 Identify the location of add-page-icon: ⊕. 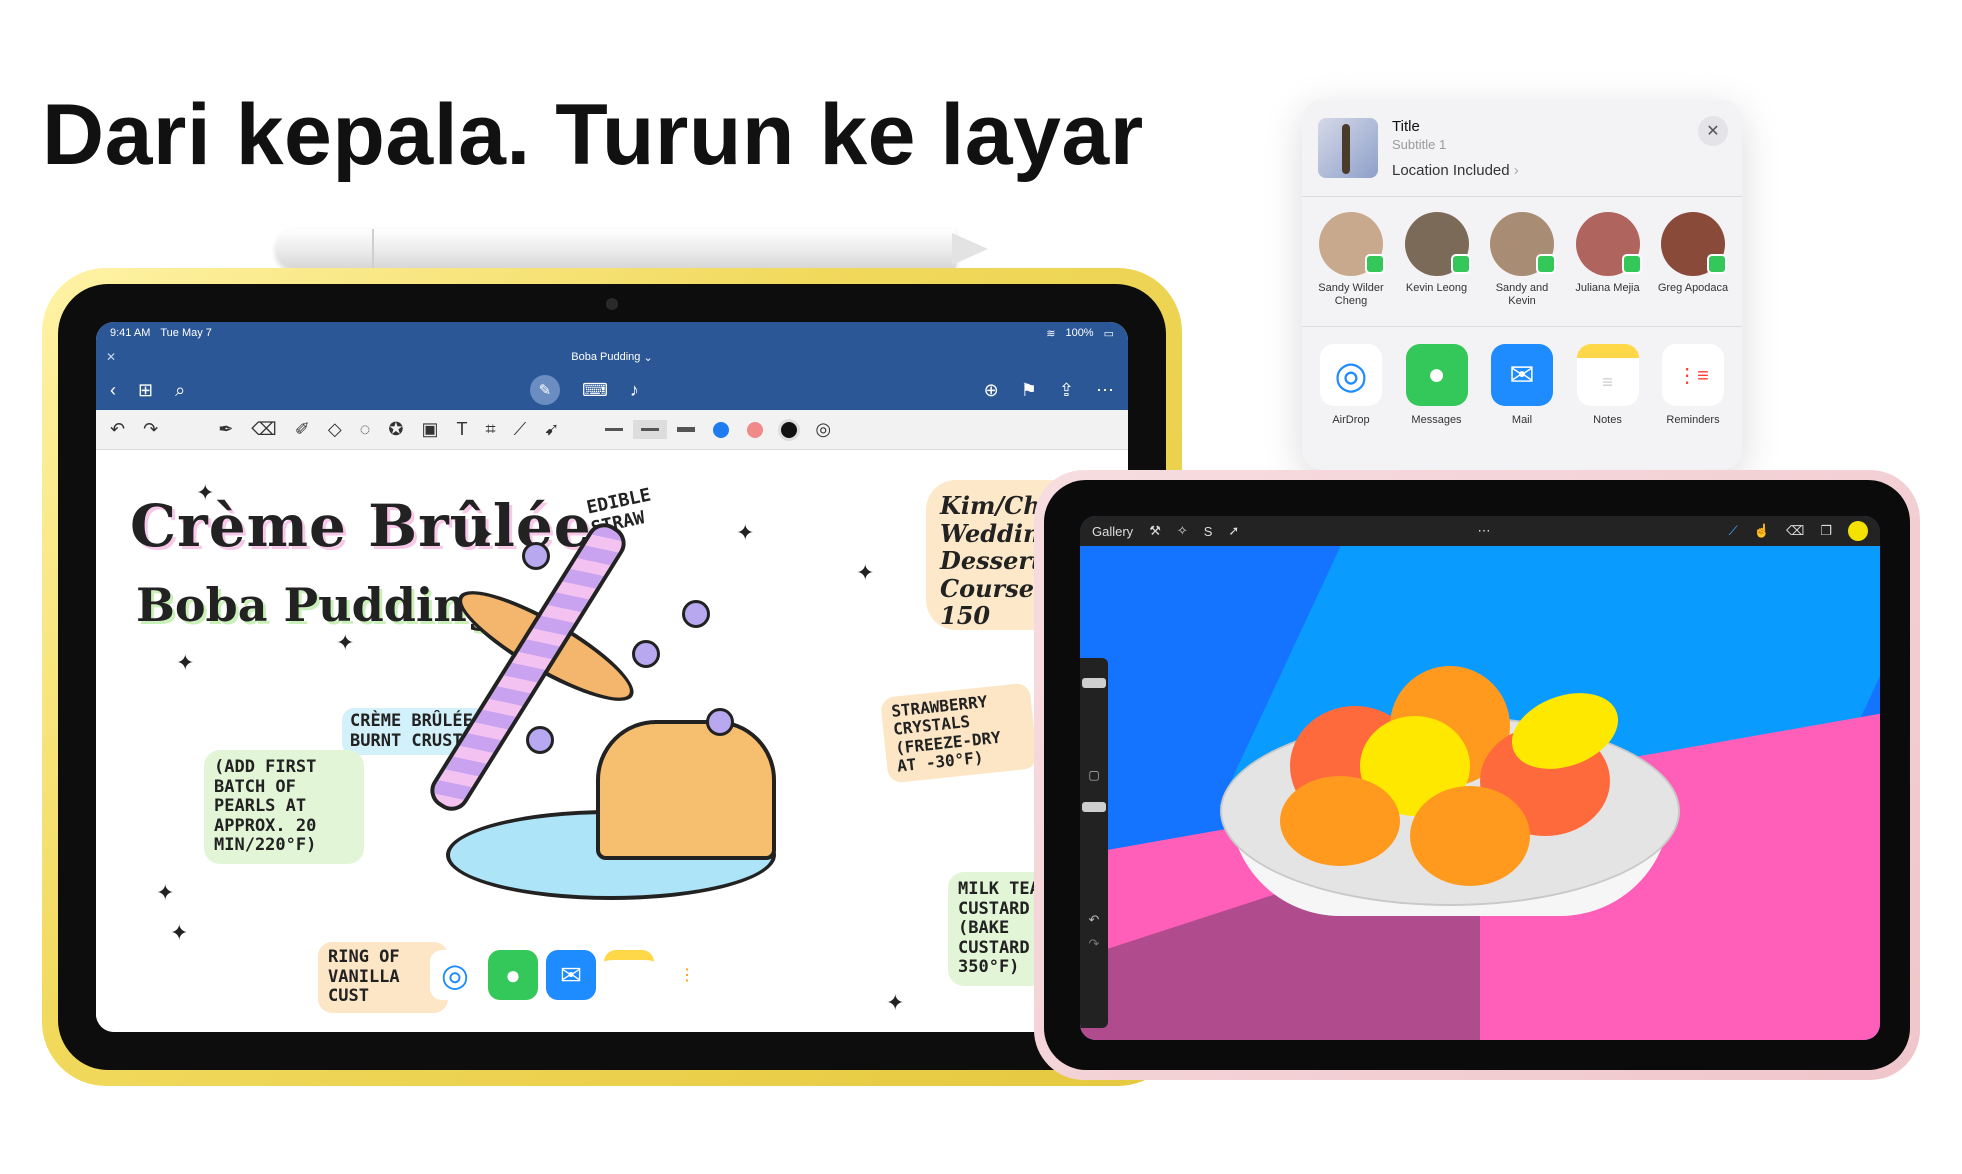
(991, 390).